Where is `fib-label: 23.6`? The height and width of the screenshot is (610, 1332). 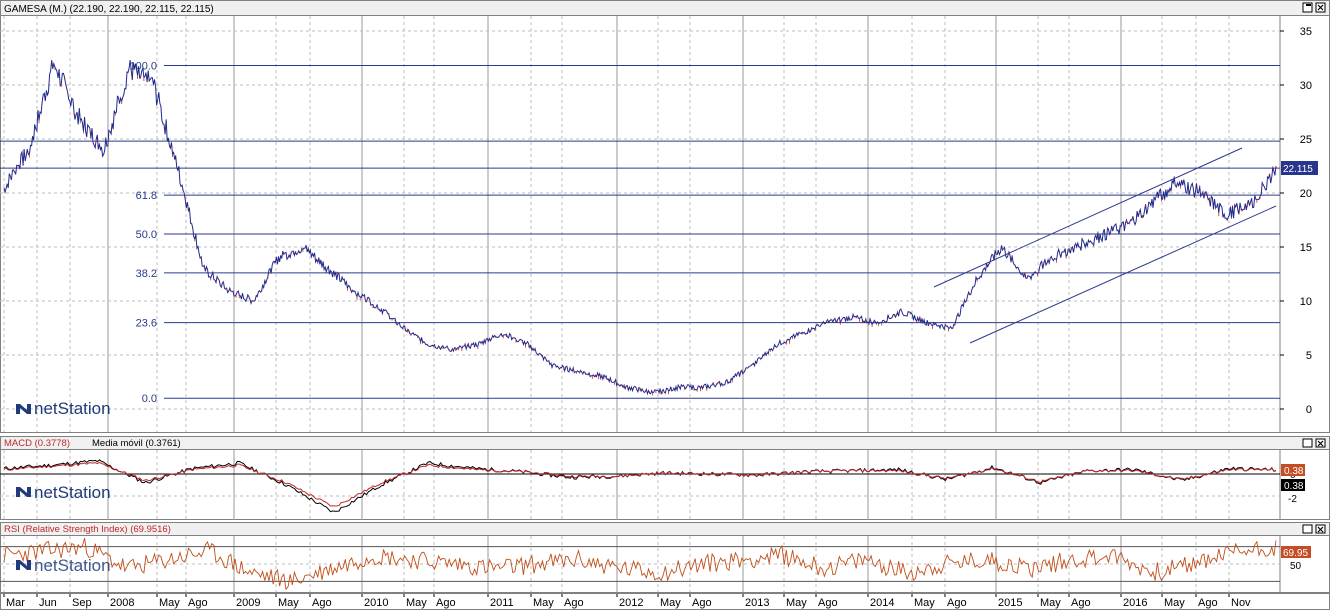 fib-label: 23.6 is located at coordinates (146, 324).